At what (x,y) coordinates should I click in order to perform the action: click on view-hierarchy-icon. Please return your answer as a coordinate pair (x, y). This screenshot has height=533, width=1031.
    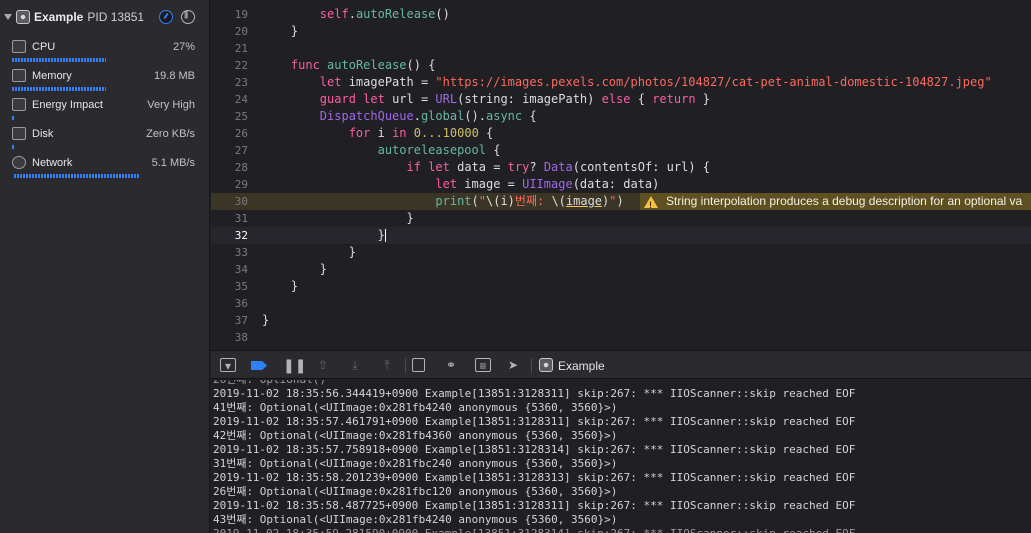
    Looking at the image, I should click on (418, 365).